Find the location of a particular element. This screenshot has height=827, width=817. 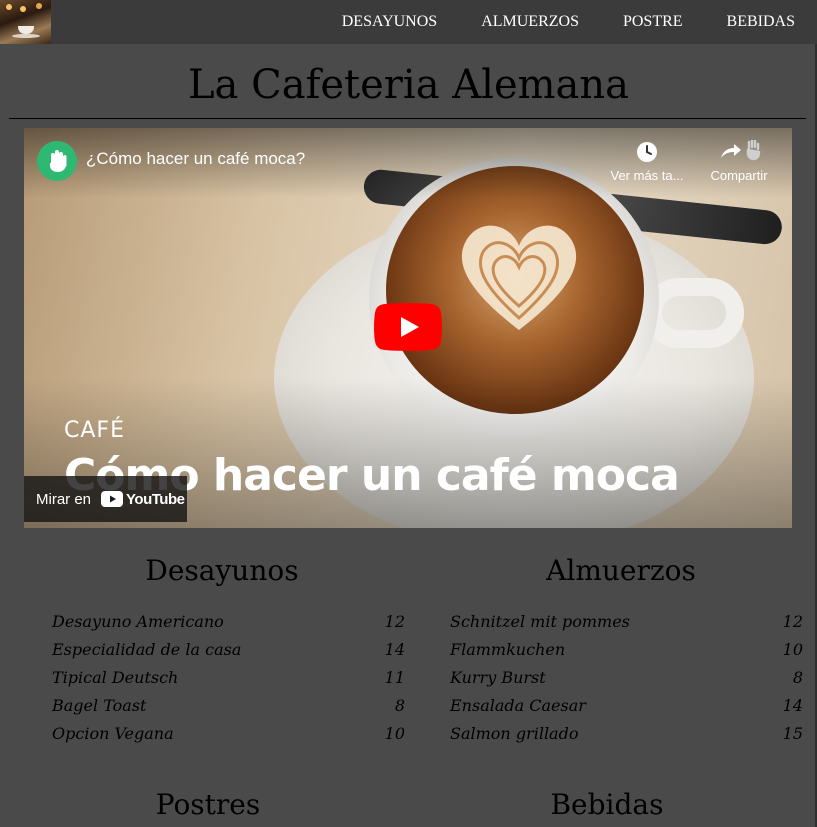

menu-item-name: Schnitzel mit pommes is located at coordinates (540, 621).